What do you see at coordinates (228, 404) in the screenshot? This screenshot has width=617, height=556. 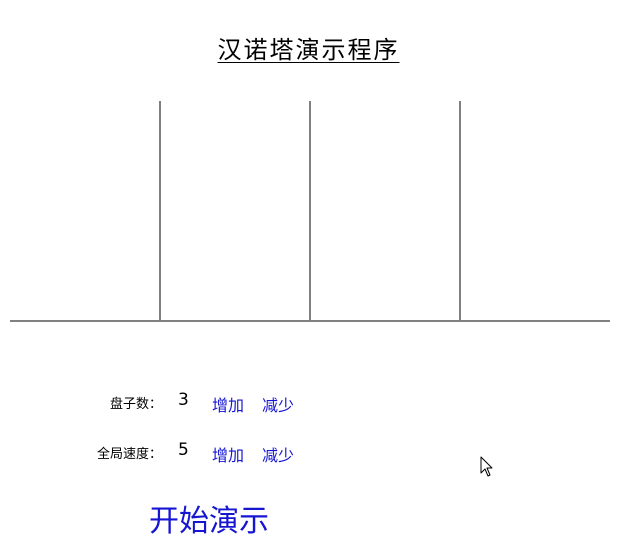 I see `disk-count-increase-link: 增加` at bounding box center [228, 404].